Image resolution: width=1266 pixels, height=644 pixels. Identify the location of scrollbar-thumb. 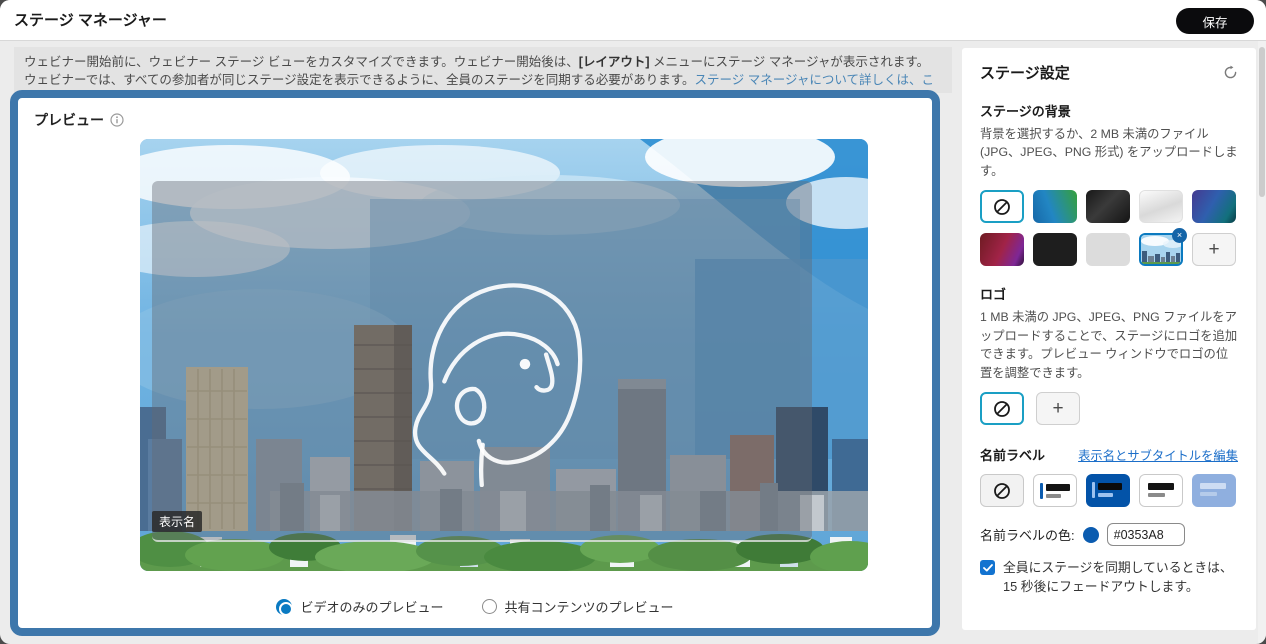
(1262, 122).